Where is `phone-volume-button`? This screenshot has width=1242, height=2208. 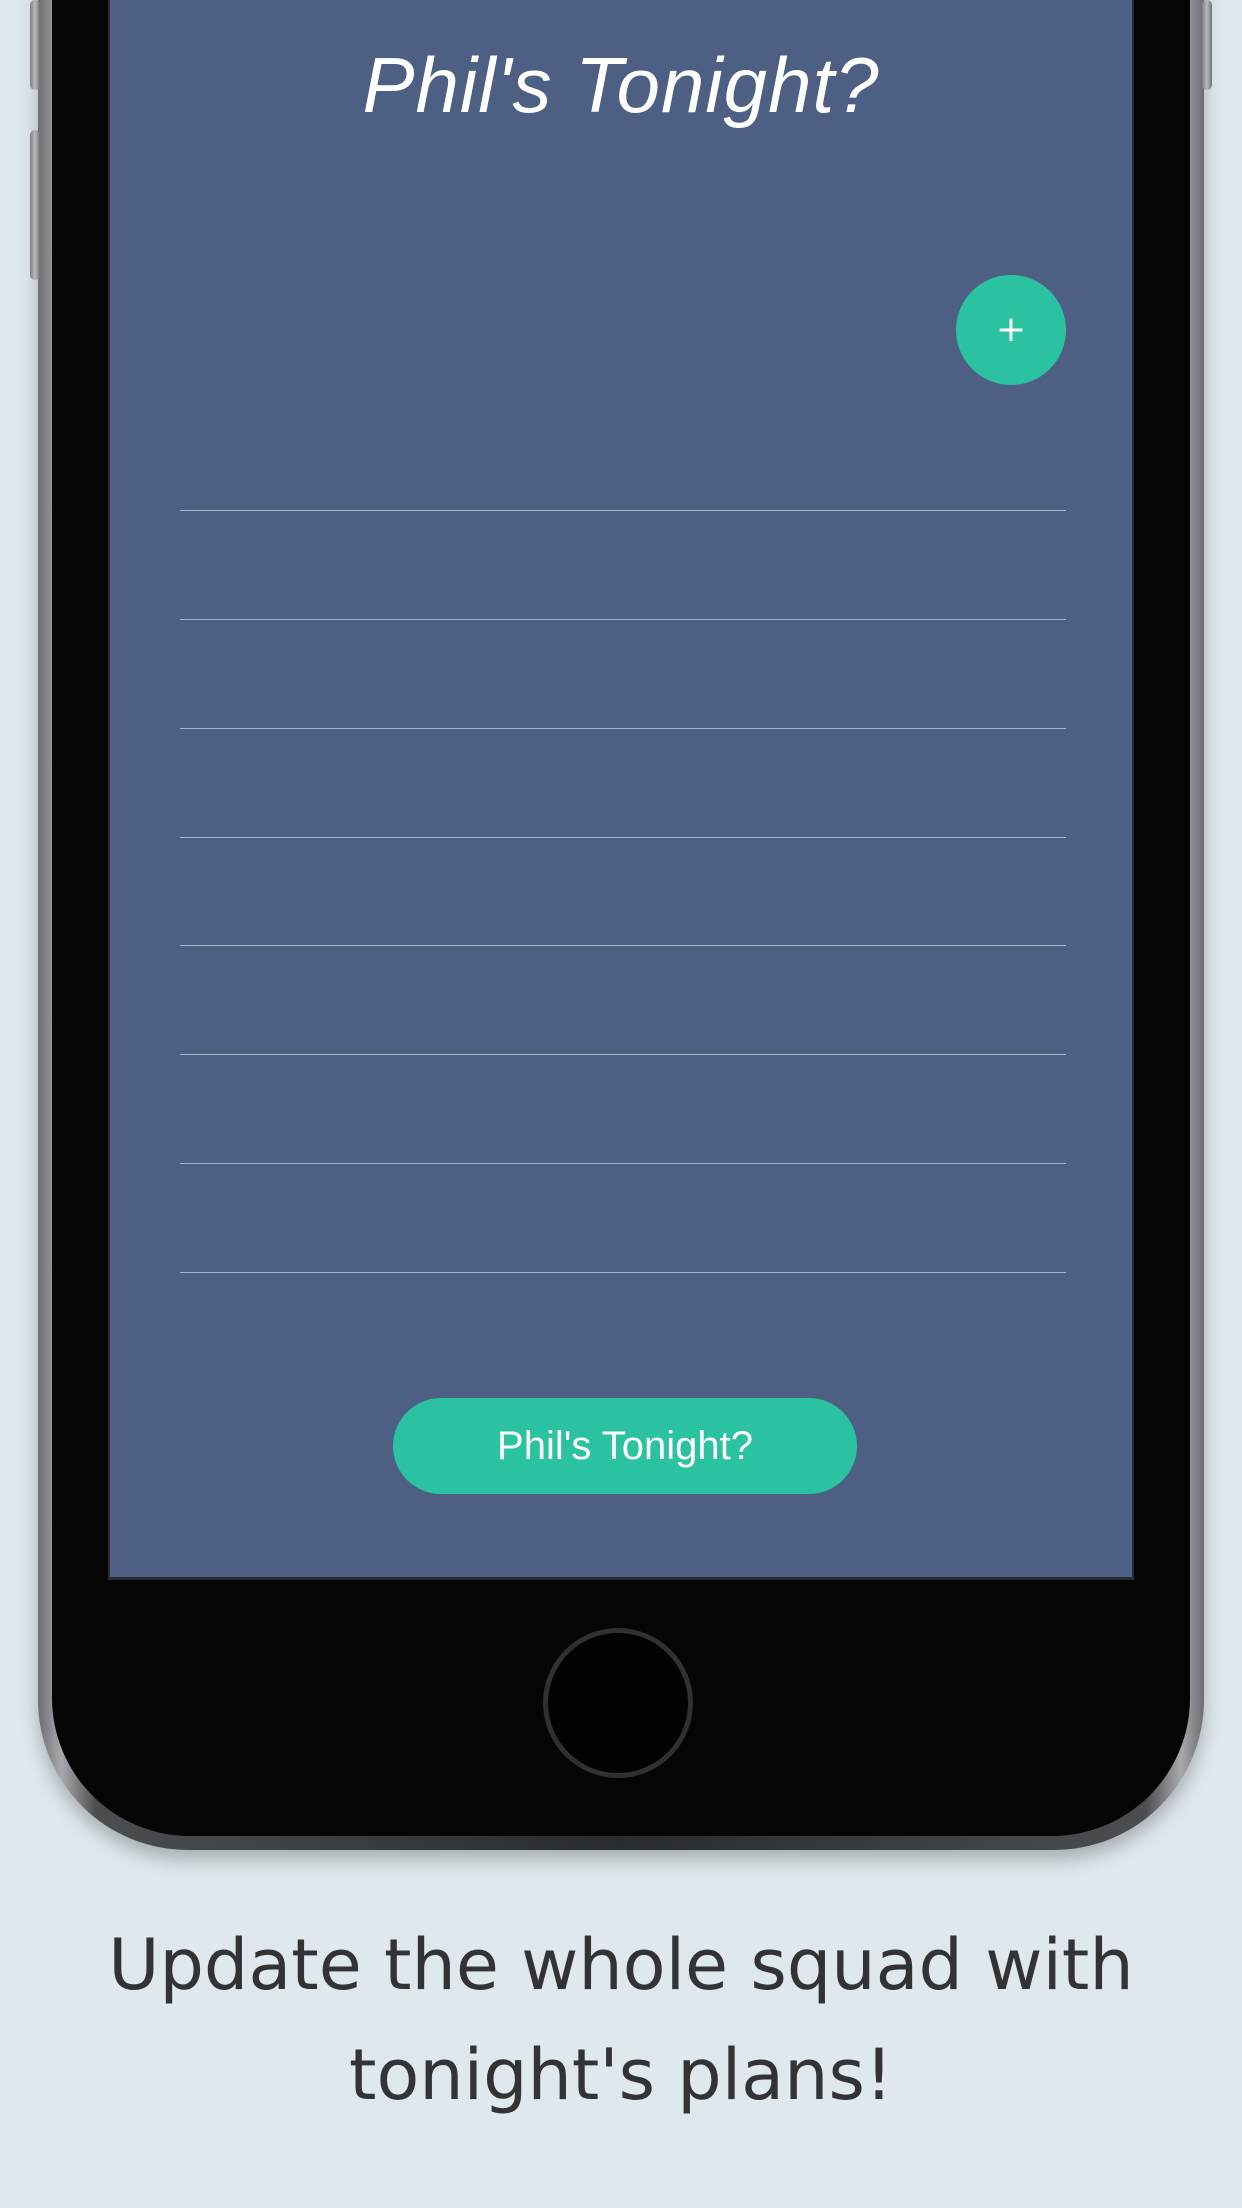
phone-volume-button is located at coordinates (35, 205).